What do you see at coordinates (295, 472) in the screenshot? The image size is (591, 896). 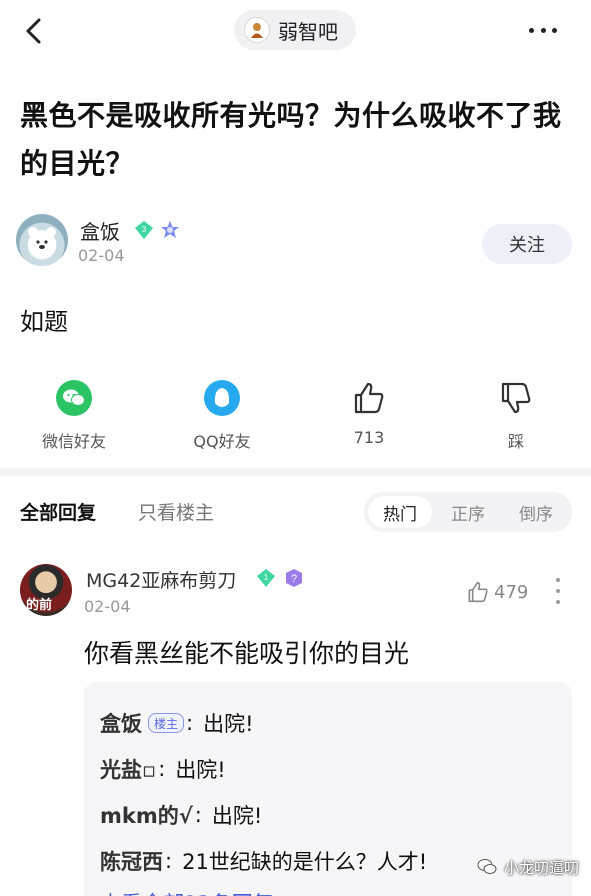 I see `section-divider` at bounding box center [295, 472].